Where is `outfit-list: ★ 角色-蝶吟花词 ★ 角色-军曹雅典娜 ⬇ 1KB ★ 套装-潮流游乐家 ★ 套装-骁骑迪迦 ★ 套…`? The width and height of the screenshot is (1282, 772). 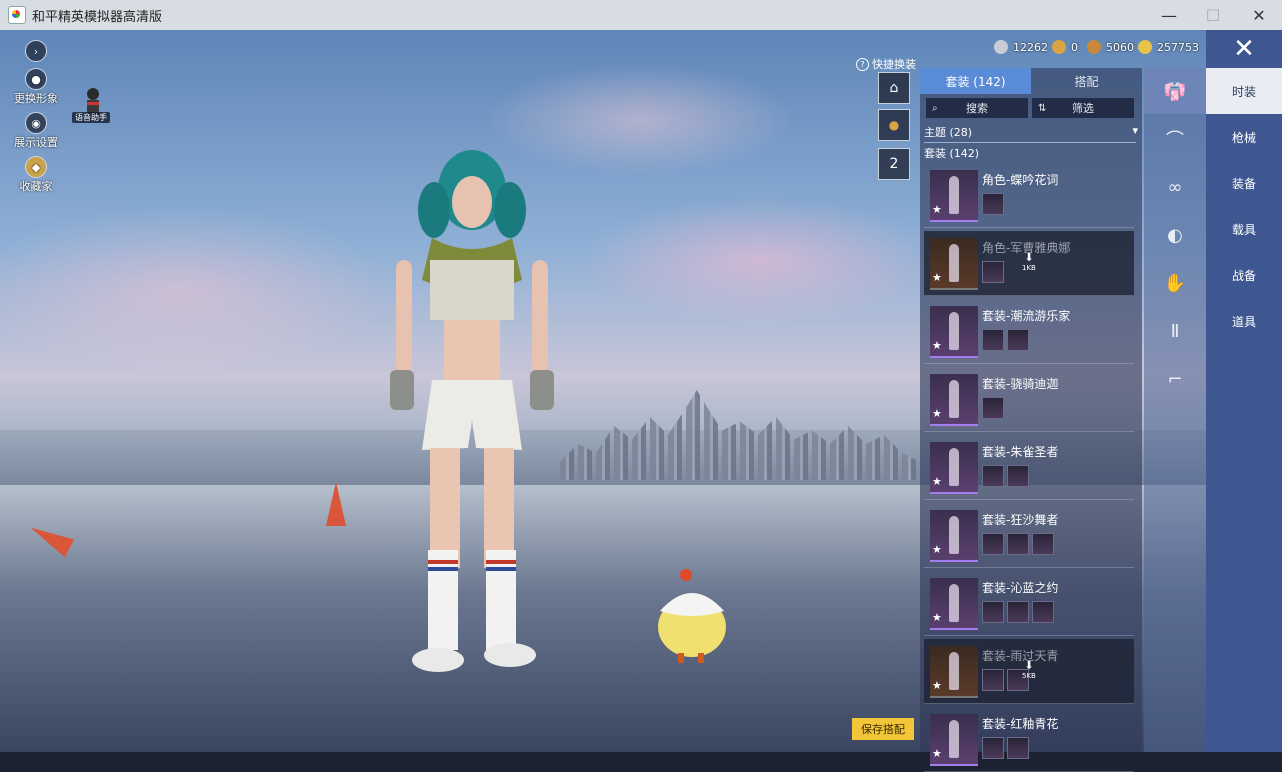 outfit-list: ★ 角色-蝶吟花词 ★ 角色-军曹雅典娜 ⬇ 1KB ★ 套装-潮流游乐家 ★ 套装-骁骑迪迦 ★ 套… is located at coordinates (1031, 467).